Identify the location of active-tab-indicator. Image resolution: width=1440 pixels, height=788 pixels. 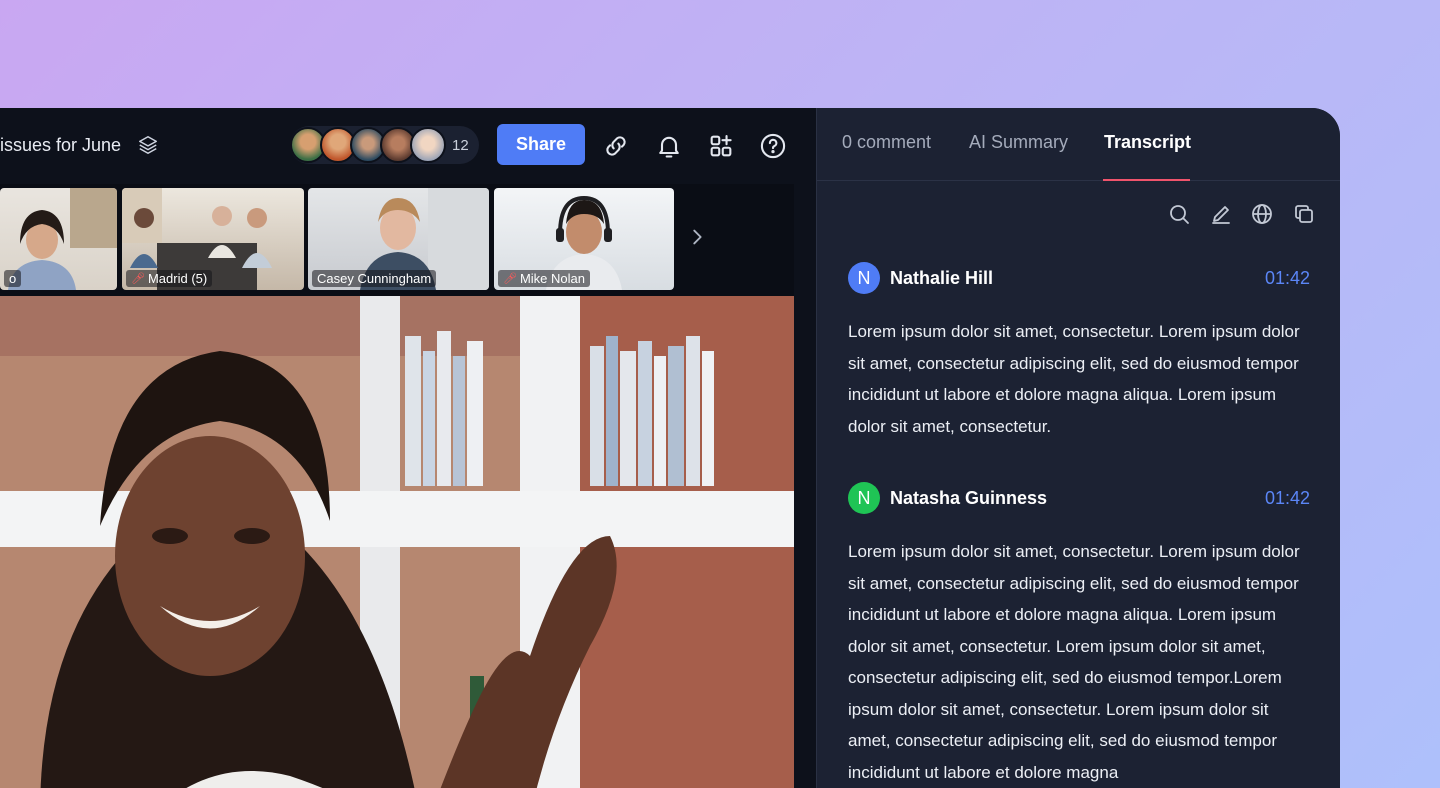
(1146, 180).